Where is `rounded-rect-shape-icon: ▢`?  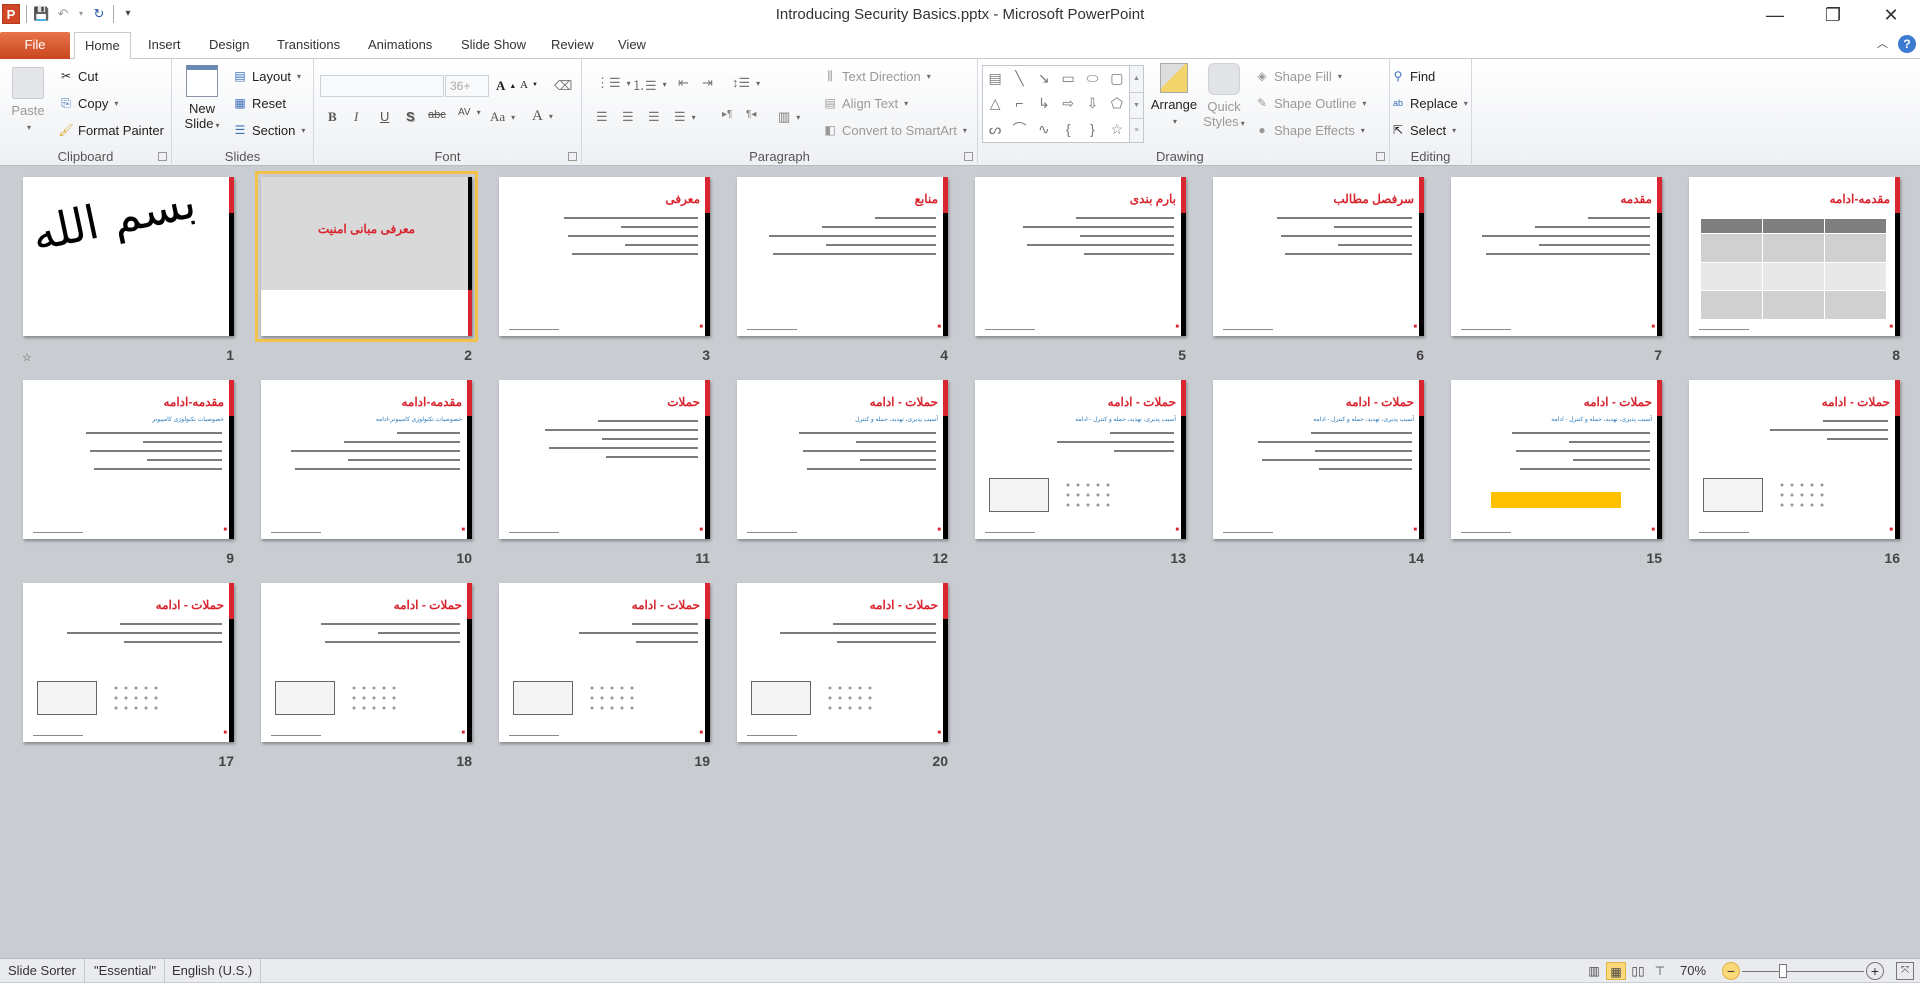 rounded-rect-shape-icon: ▢ is located at coordinates (1117, 78).